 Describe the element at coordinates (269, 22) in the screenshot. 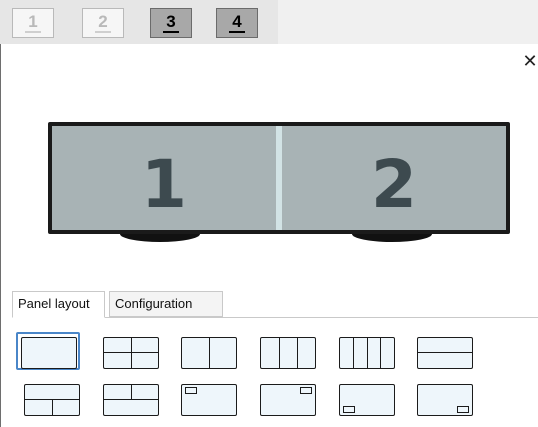

I see `layer-tab-strip: 1 2 3 4` at that location.